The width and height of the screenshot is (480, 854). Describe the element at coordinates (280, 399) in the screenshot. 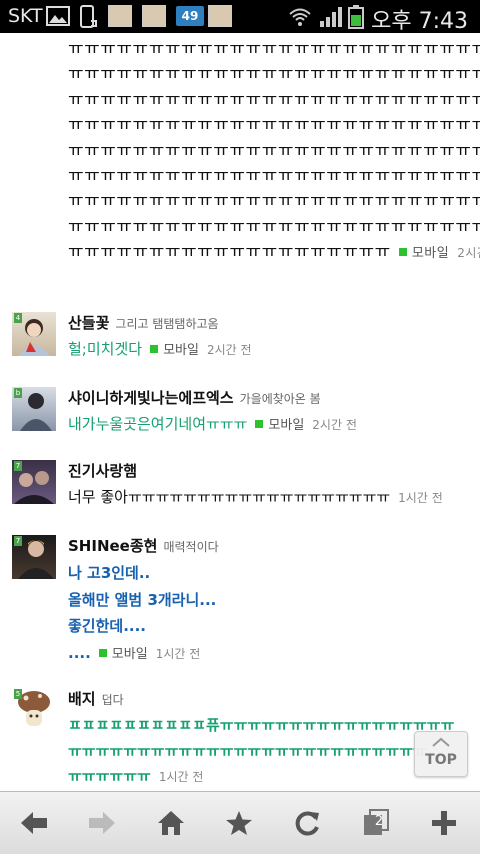

I see `status-message: 가을에찾아온 봄` at that location.